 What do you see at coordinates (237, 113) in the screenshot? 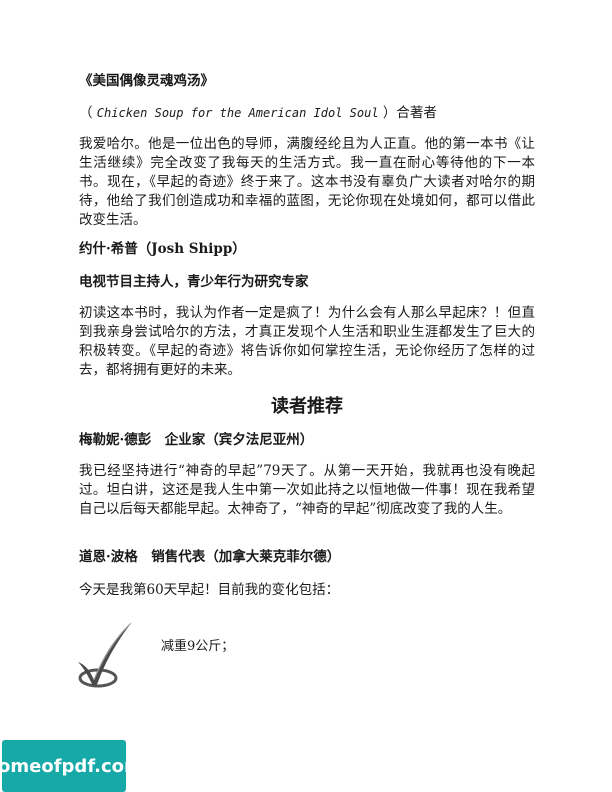
I see `subtitle-english-title: Chicken Soup for the American Idol Soul` at bounding box center [237, 113].